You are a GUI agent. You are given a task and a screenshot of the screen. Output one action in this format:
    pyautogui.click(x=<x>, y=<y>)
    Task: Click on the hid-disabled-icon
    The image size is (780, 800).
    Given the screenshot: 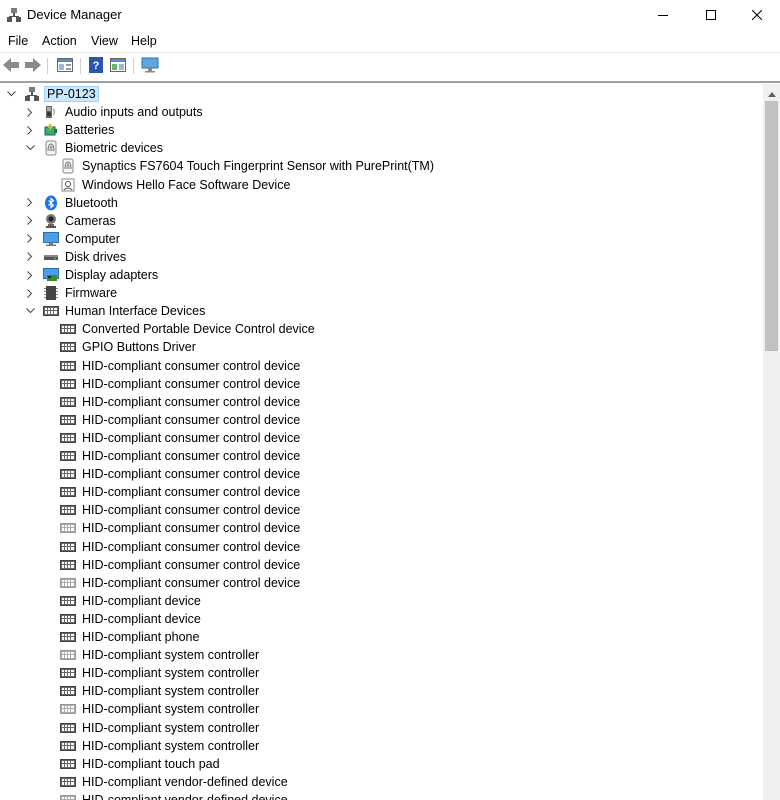 What is the action you would take?
    pyautogui.click(x=68, y=709)
    